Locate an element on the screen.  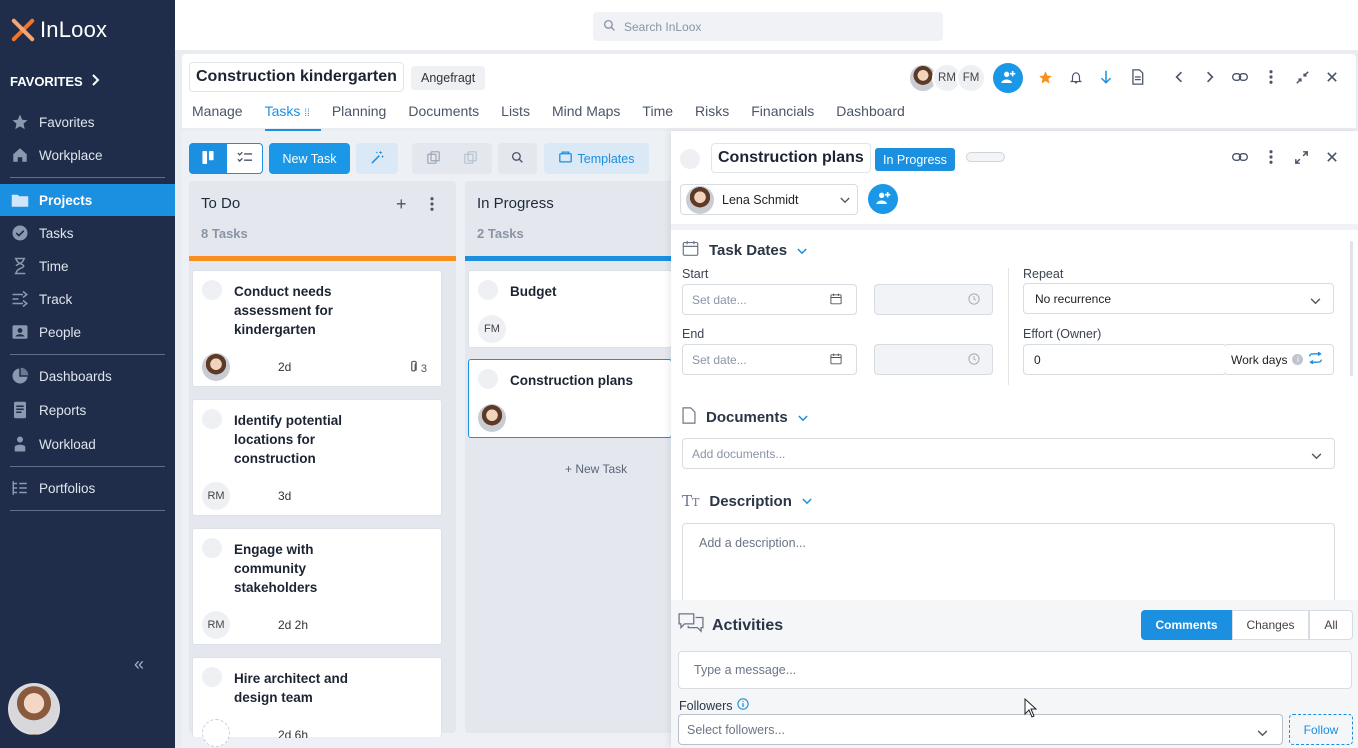
favorite-star-icon is located at coordinates (1045, 77).